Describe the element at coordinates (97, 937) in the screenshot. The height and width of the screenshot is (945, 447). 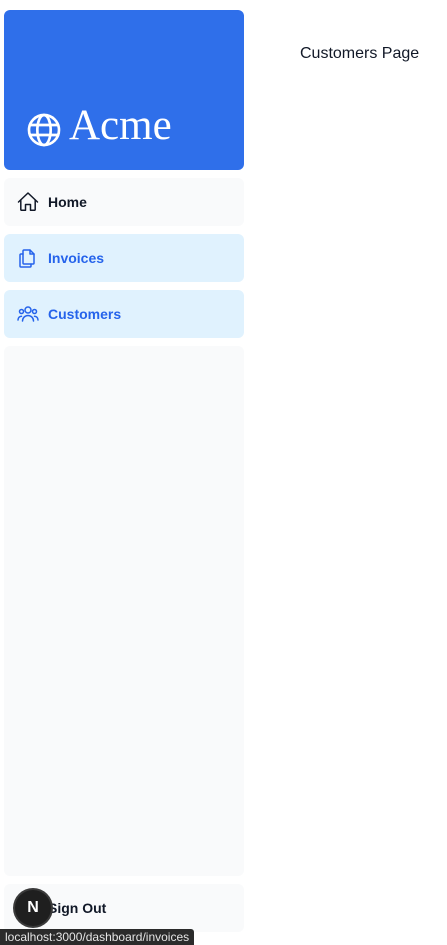
I see `status-bar-url: localhost:3000/dashboard/invoices` at that location.